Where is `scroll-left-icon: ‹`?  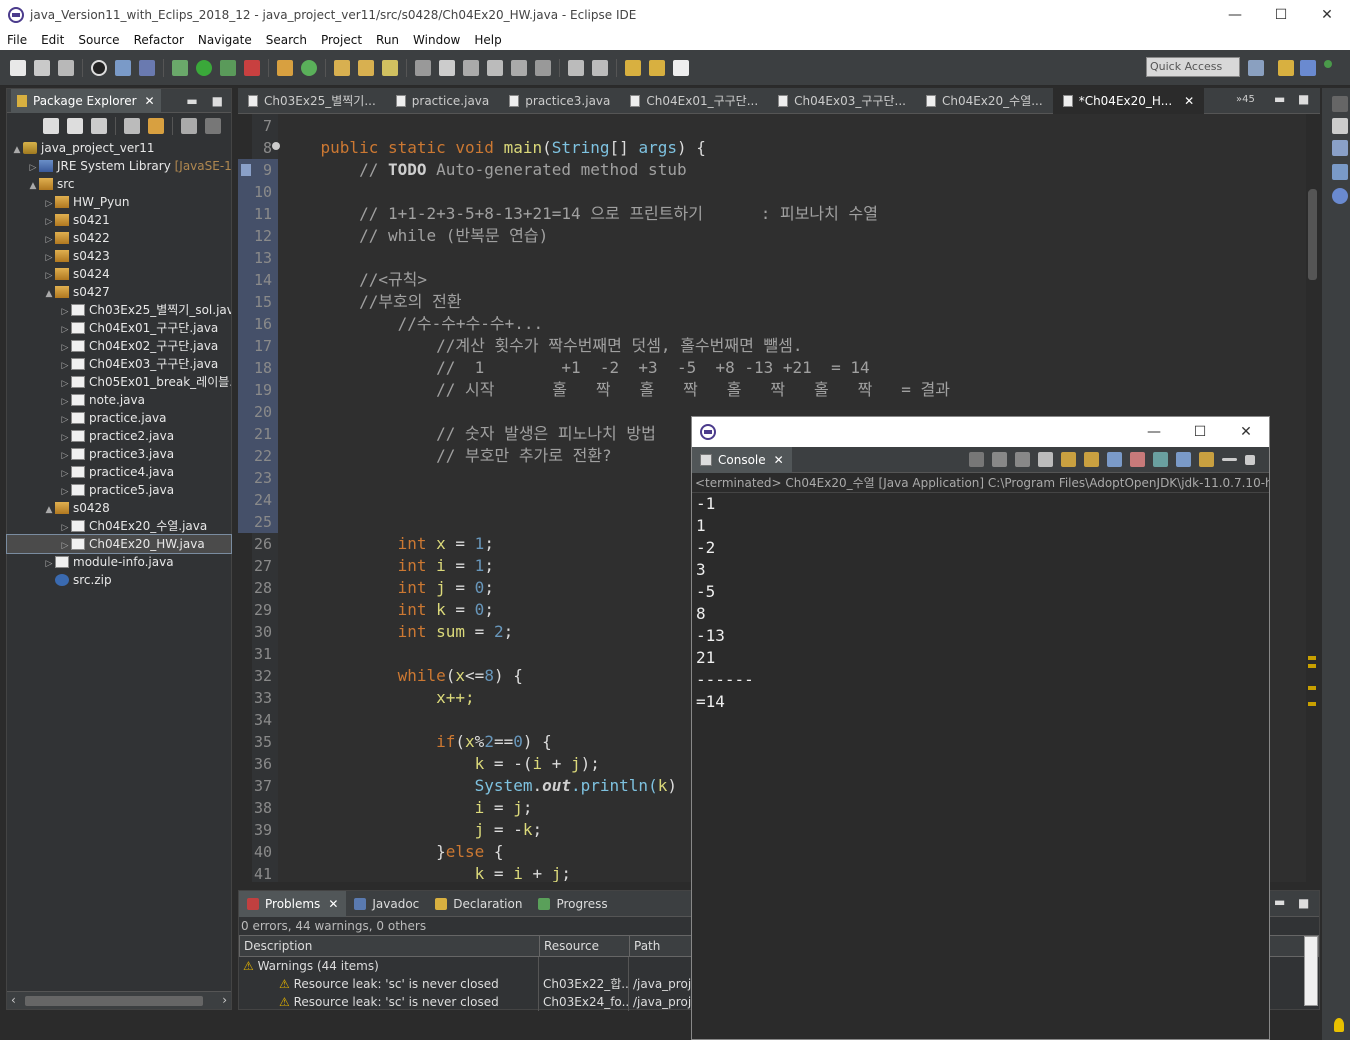
scroll-left-icon: ‹ is located at coordinates (13, 1000).